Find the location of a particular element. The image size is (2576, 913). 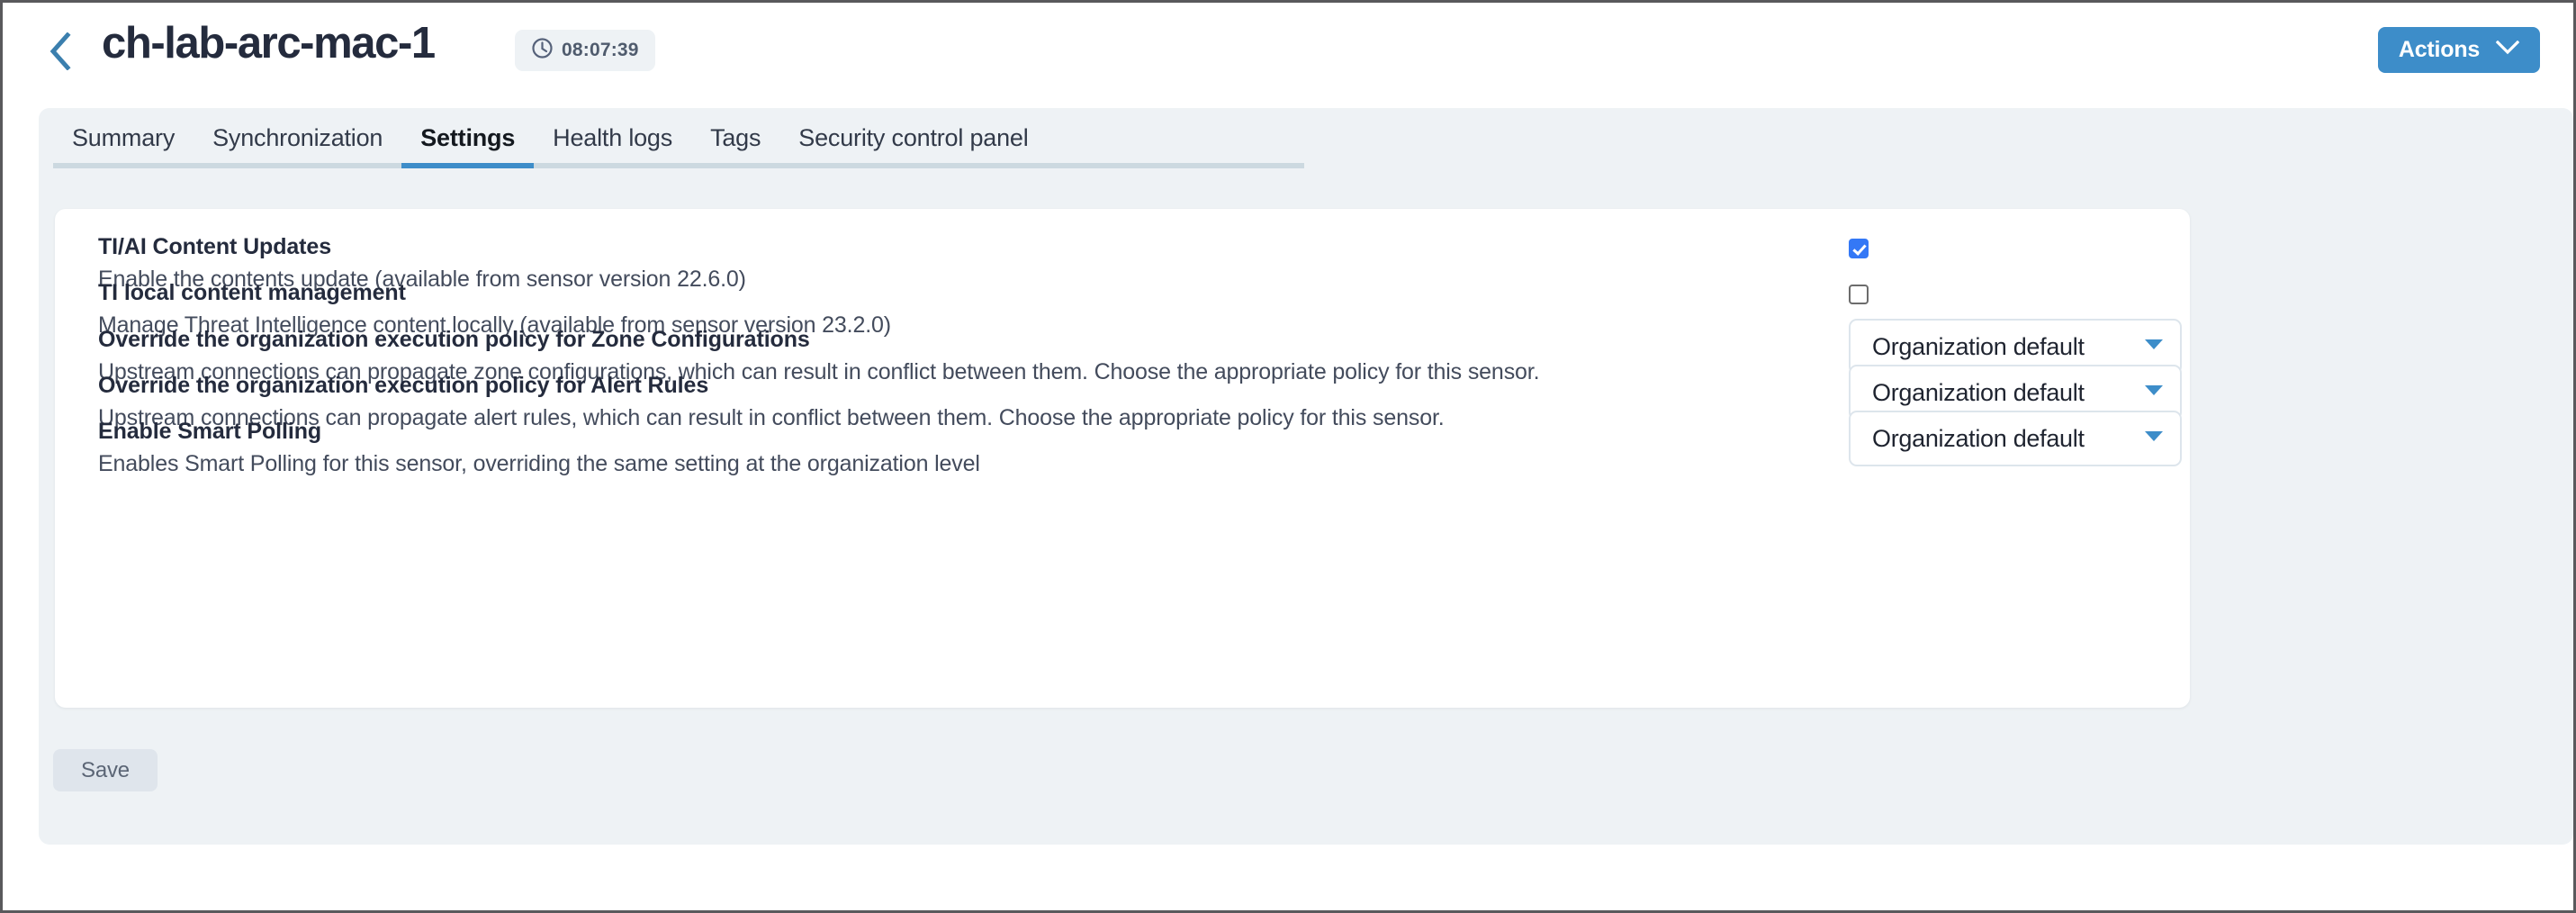

uptime-badge: 08:07:39 is located at coordinates (585, 51).